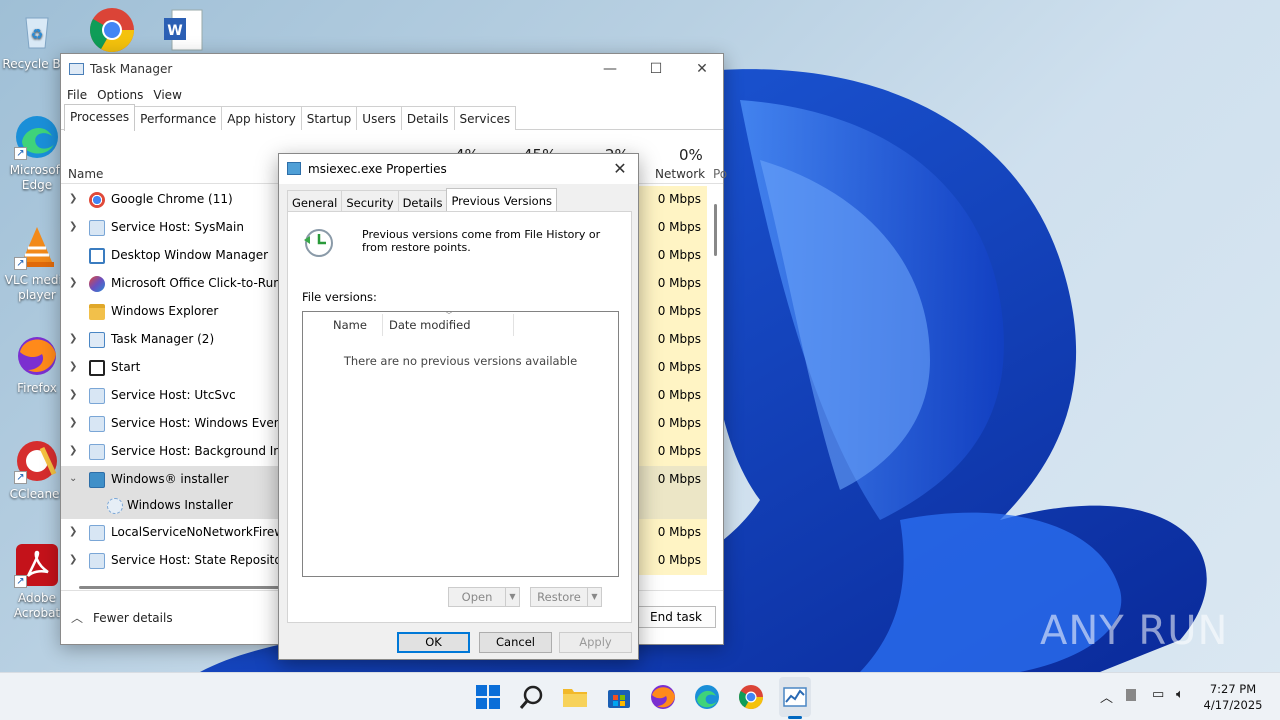 This screenshot has height=720, width=1280. I want to click on ok-button: OK, so click(433, 642).